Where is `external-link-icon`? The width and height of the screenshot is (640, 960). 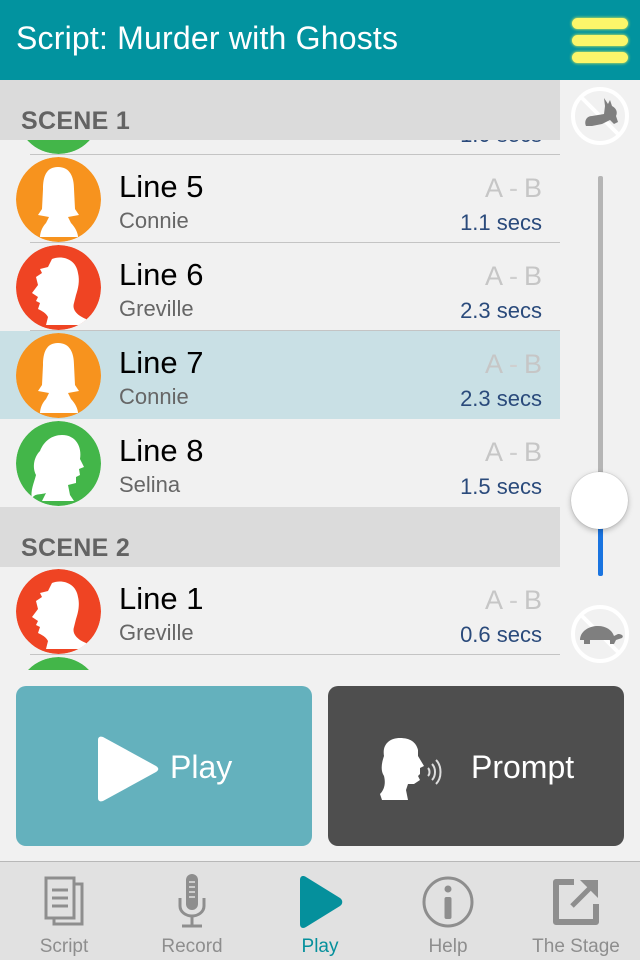 external-link-icon is located at coordinates (576, 902).